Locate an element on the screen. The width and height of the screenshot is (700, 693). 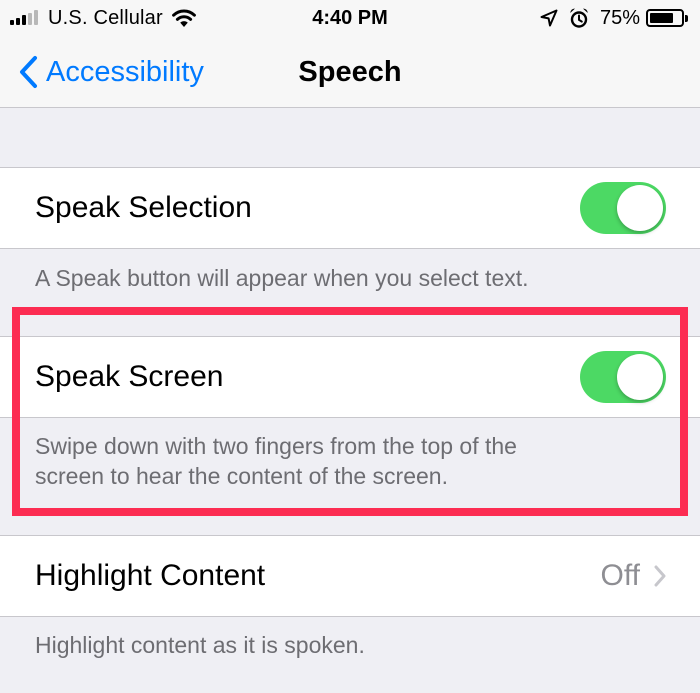
status-bar: U.S. Cellular 4:40 PM 75% is located at coordinates (350, 18).